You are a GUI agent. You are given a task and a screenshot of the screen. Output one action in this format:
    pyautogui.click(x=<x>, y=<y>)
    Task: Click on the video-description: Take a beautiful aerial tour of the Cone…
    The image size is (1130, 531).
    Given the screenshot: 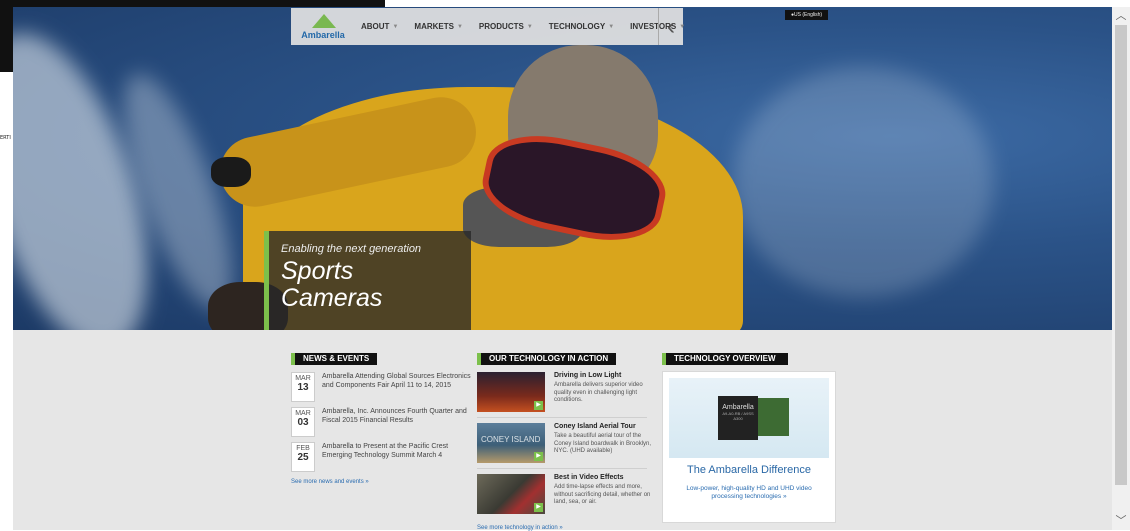 What is the action you would take?
    pyautogui.click(x=603, y=443)
    